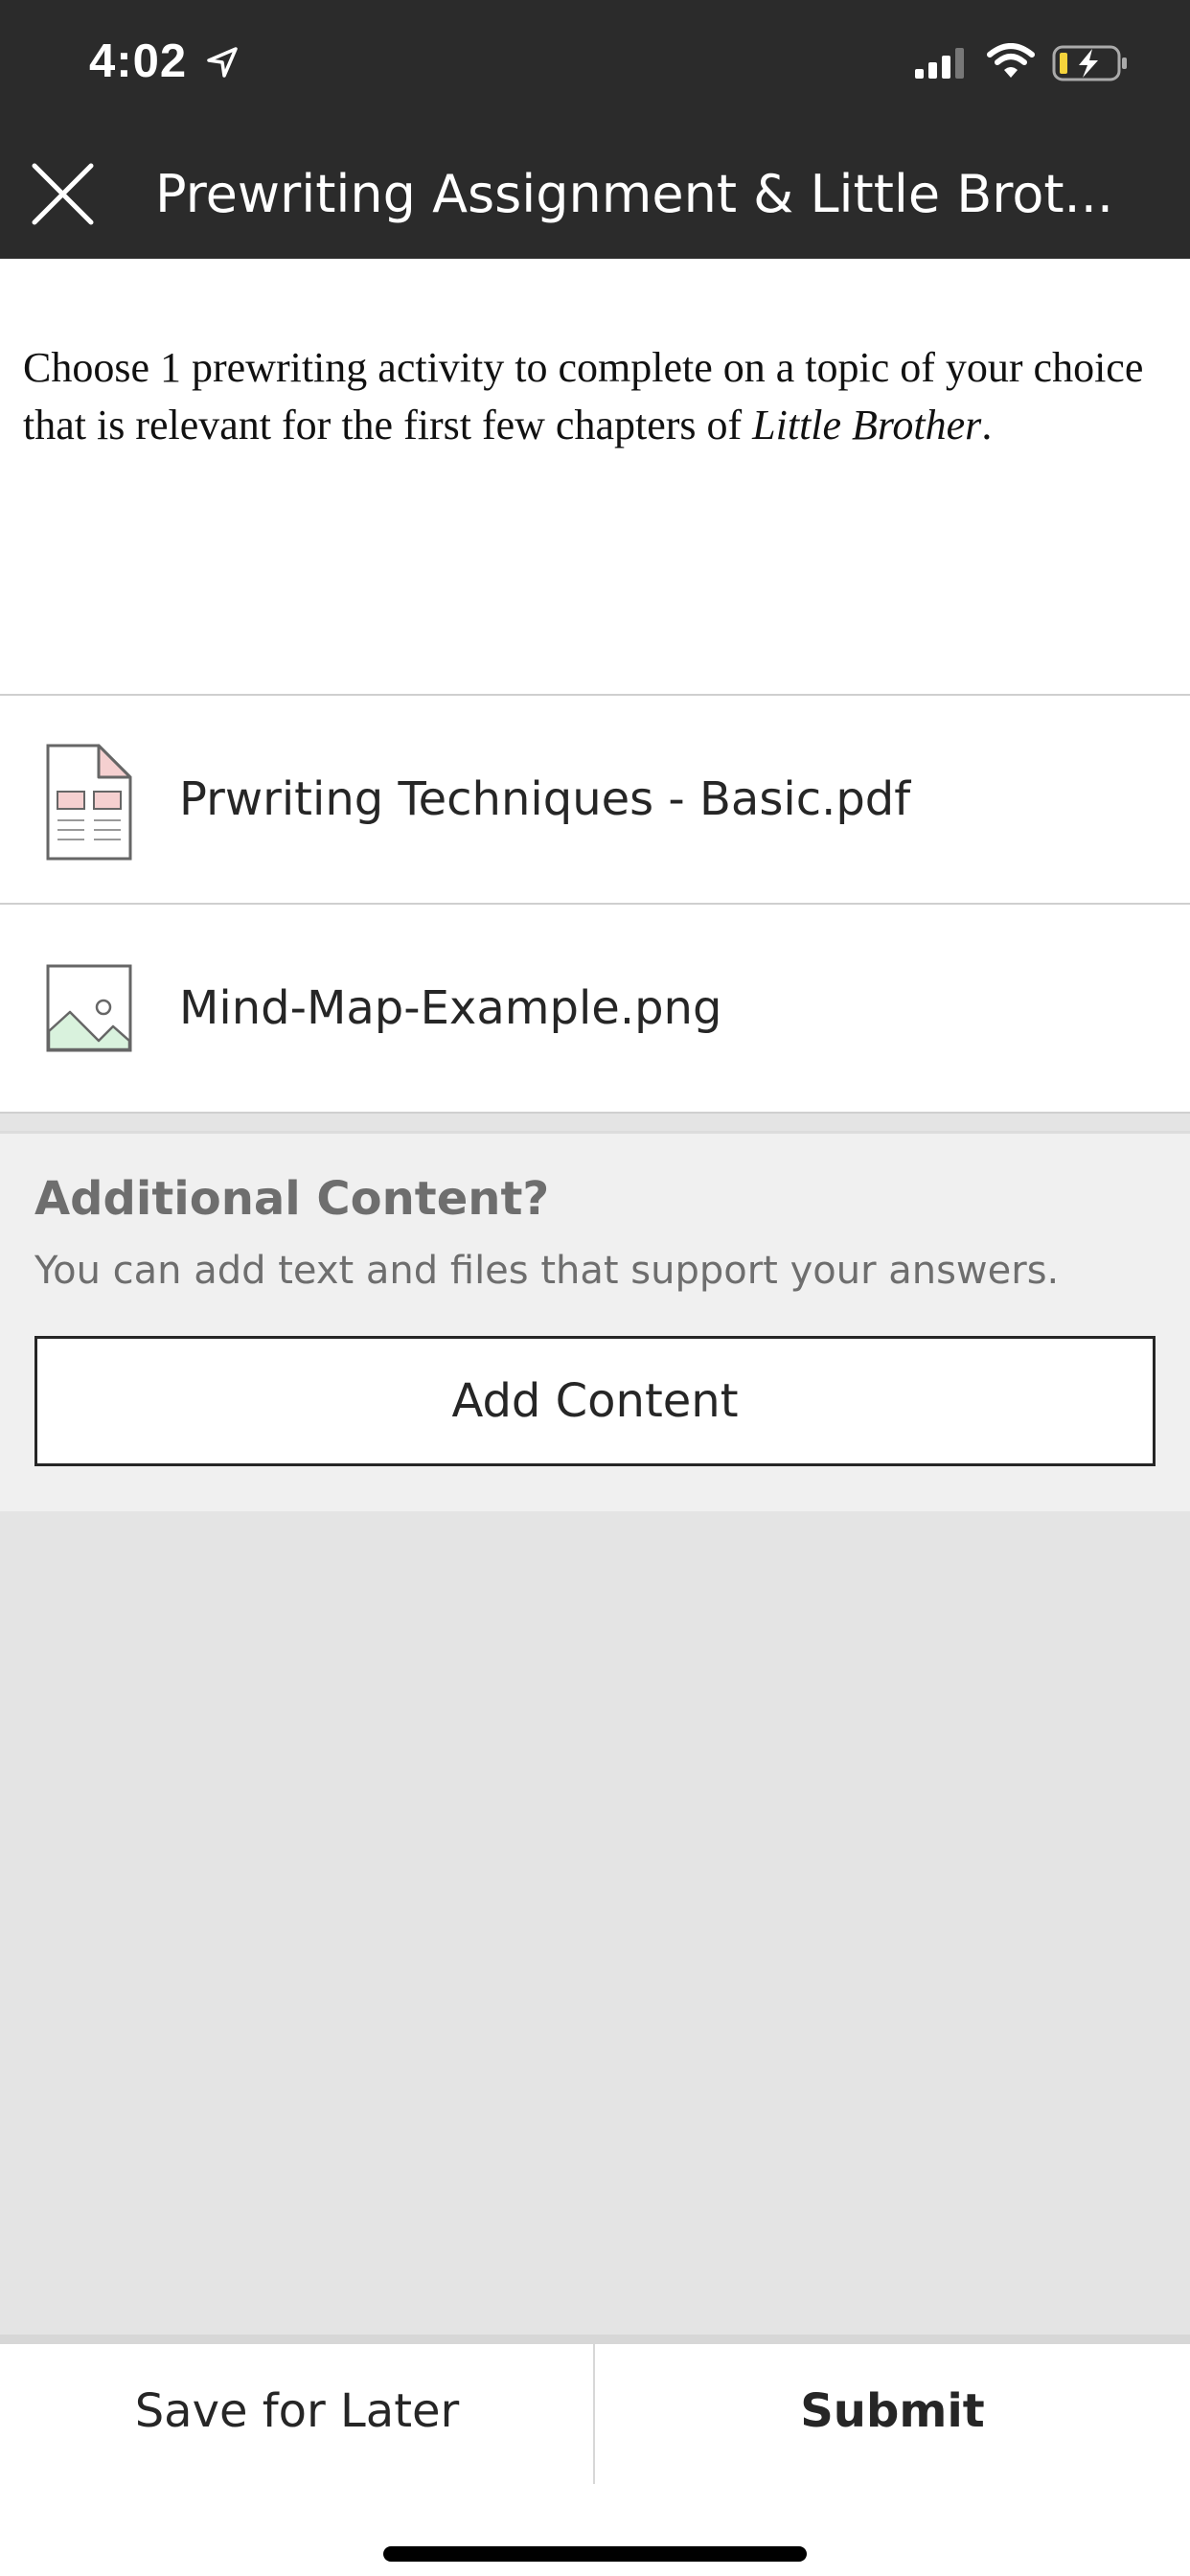  What do you see at coordinates (867, 425) in the screenshot?
I see `book-title: Little Brother` at bounding box center [867, 425].